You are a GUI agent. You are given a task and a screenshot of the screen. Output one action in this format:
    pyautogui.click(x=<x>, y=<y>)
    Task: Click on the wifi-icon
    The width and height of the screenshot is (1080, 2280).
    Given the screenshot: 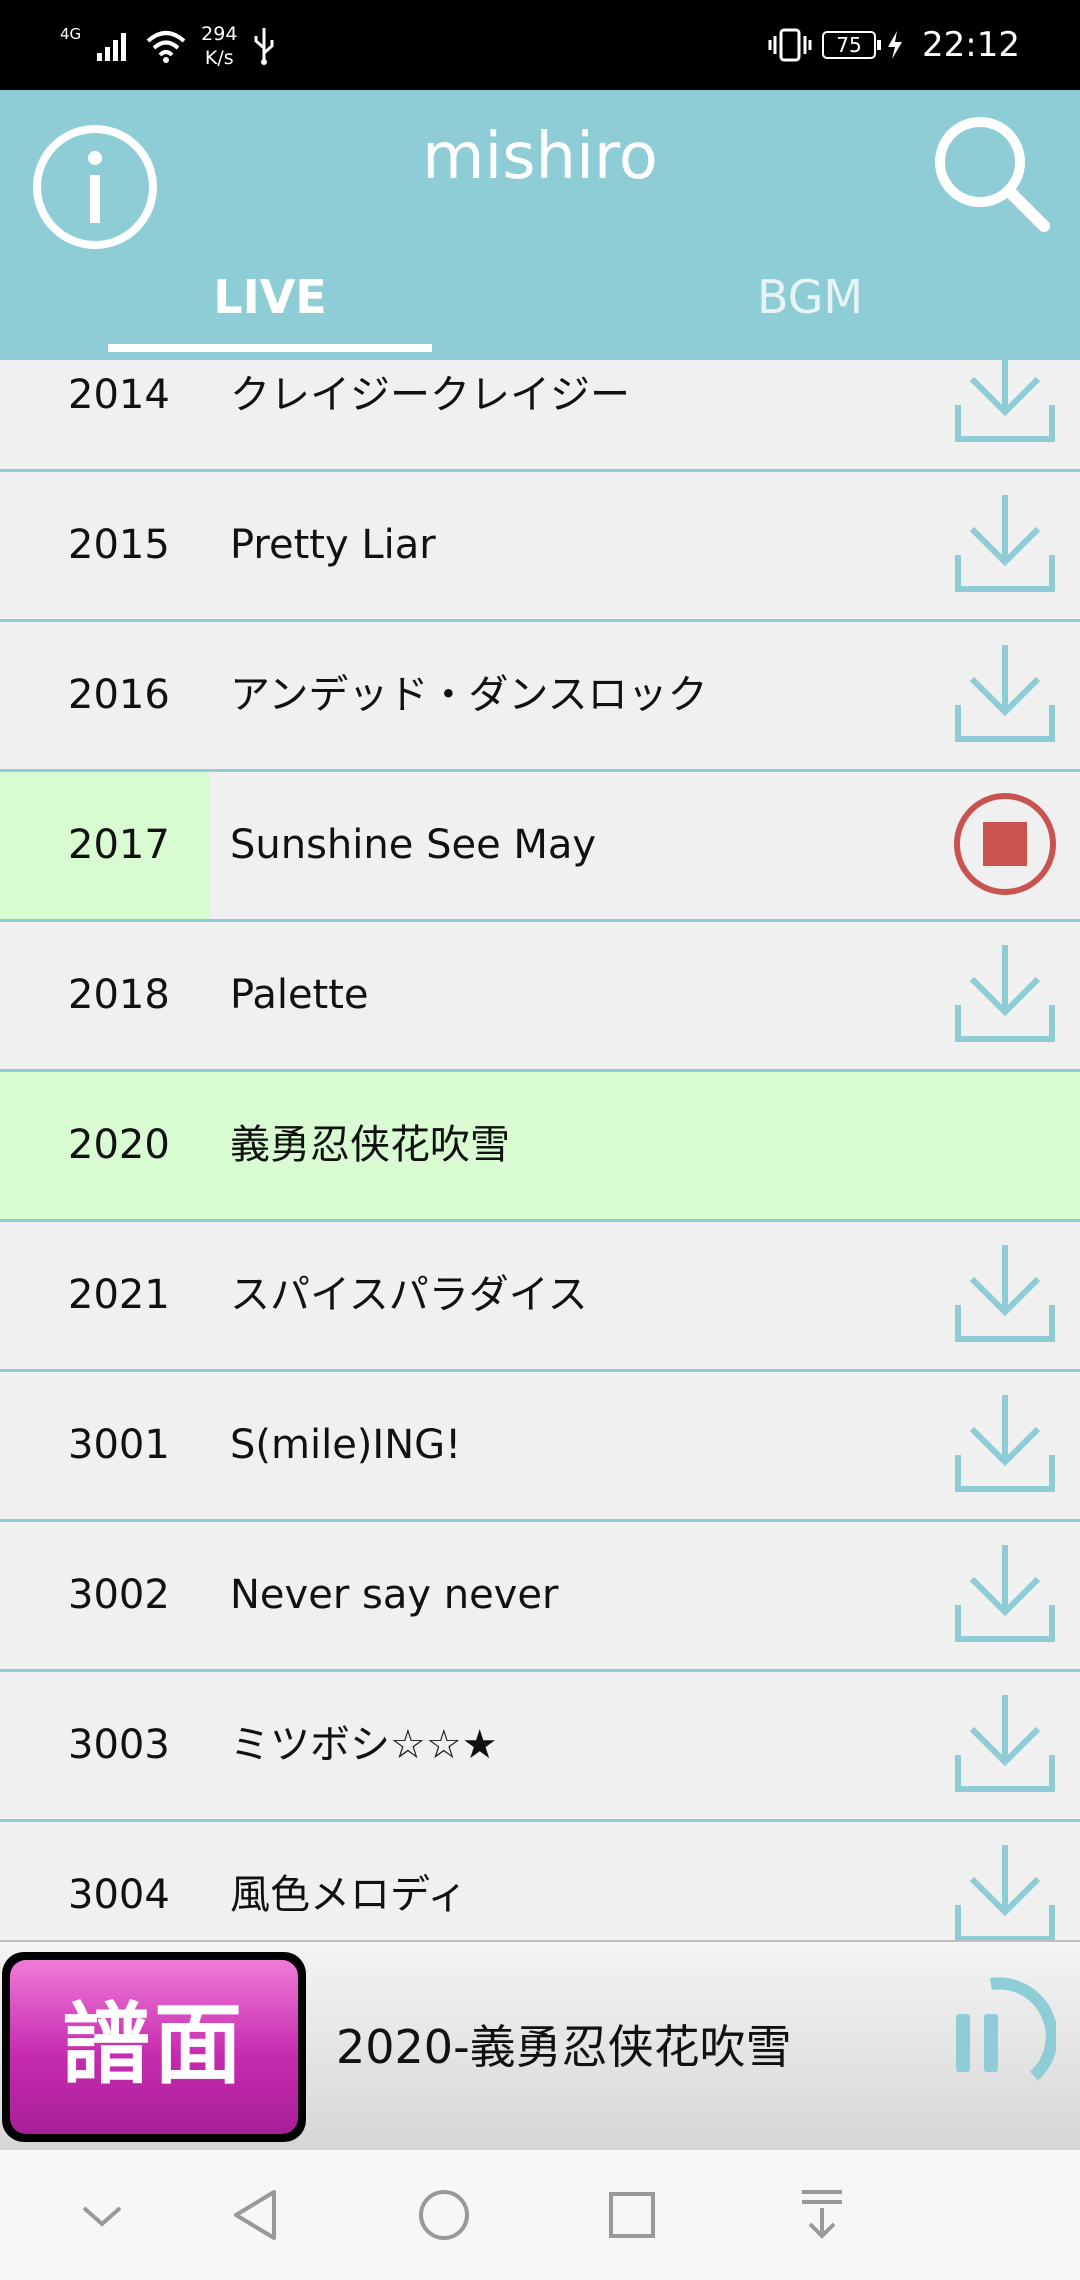 What is the action you would take?
    pyautogui.click(x=166, y=47)
    